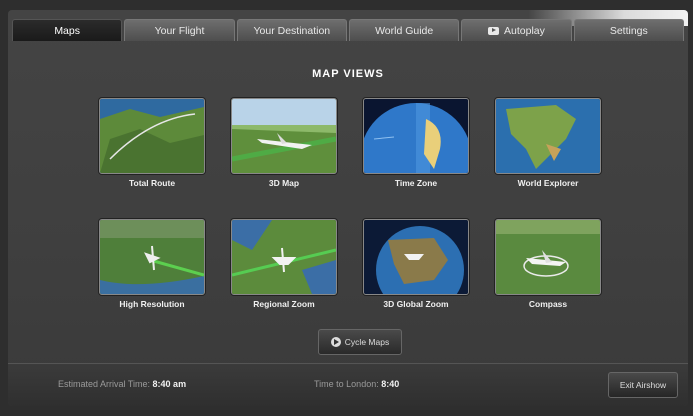 This screenshot has height=416, width=693. Describe the element at coordinates (548, 183) in the screenshot. I see `tile-label: World Explorer` at that location.